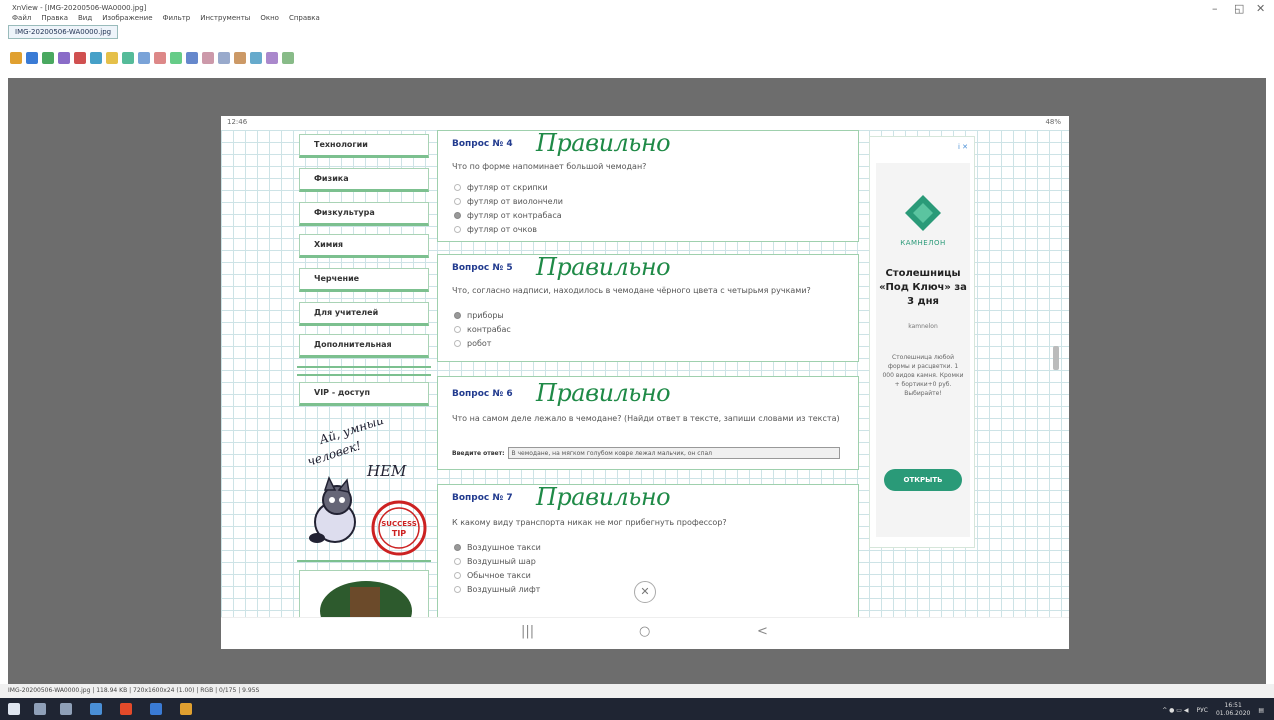 The image size is (1274, 720). I want to click on question-title: Вопрос № 7, so click(482, 498).